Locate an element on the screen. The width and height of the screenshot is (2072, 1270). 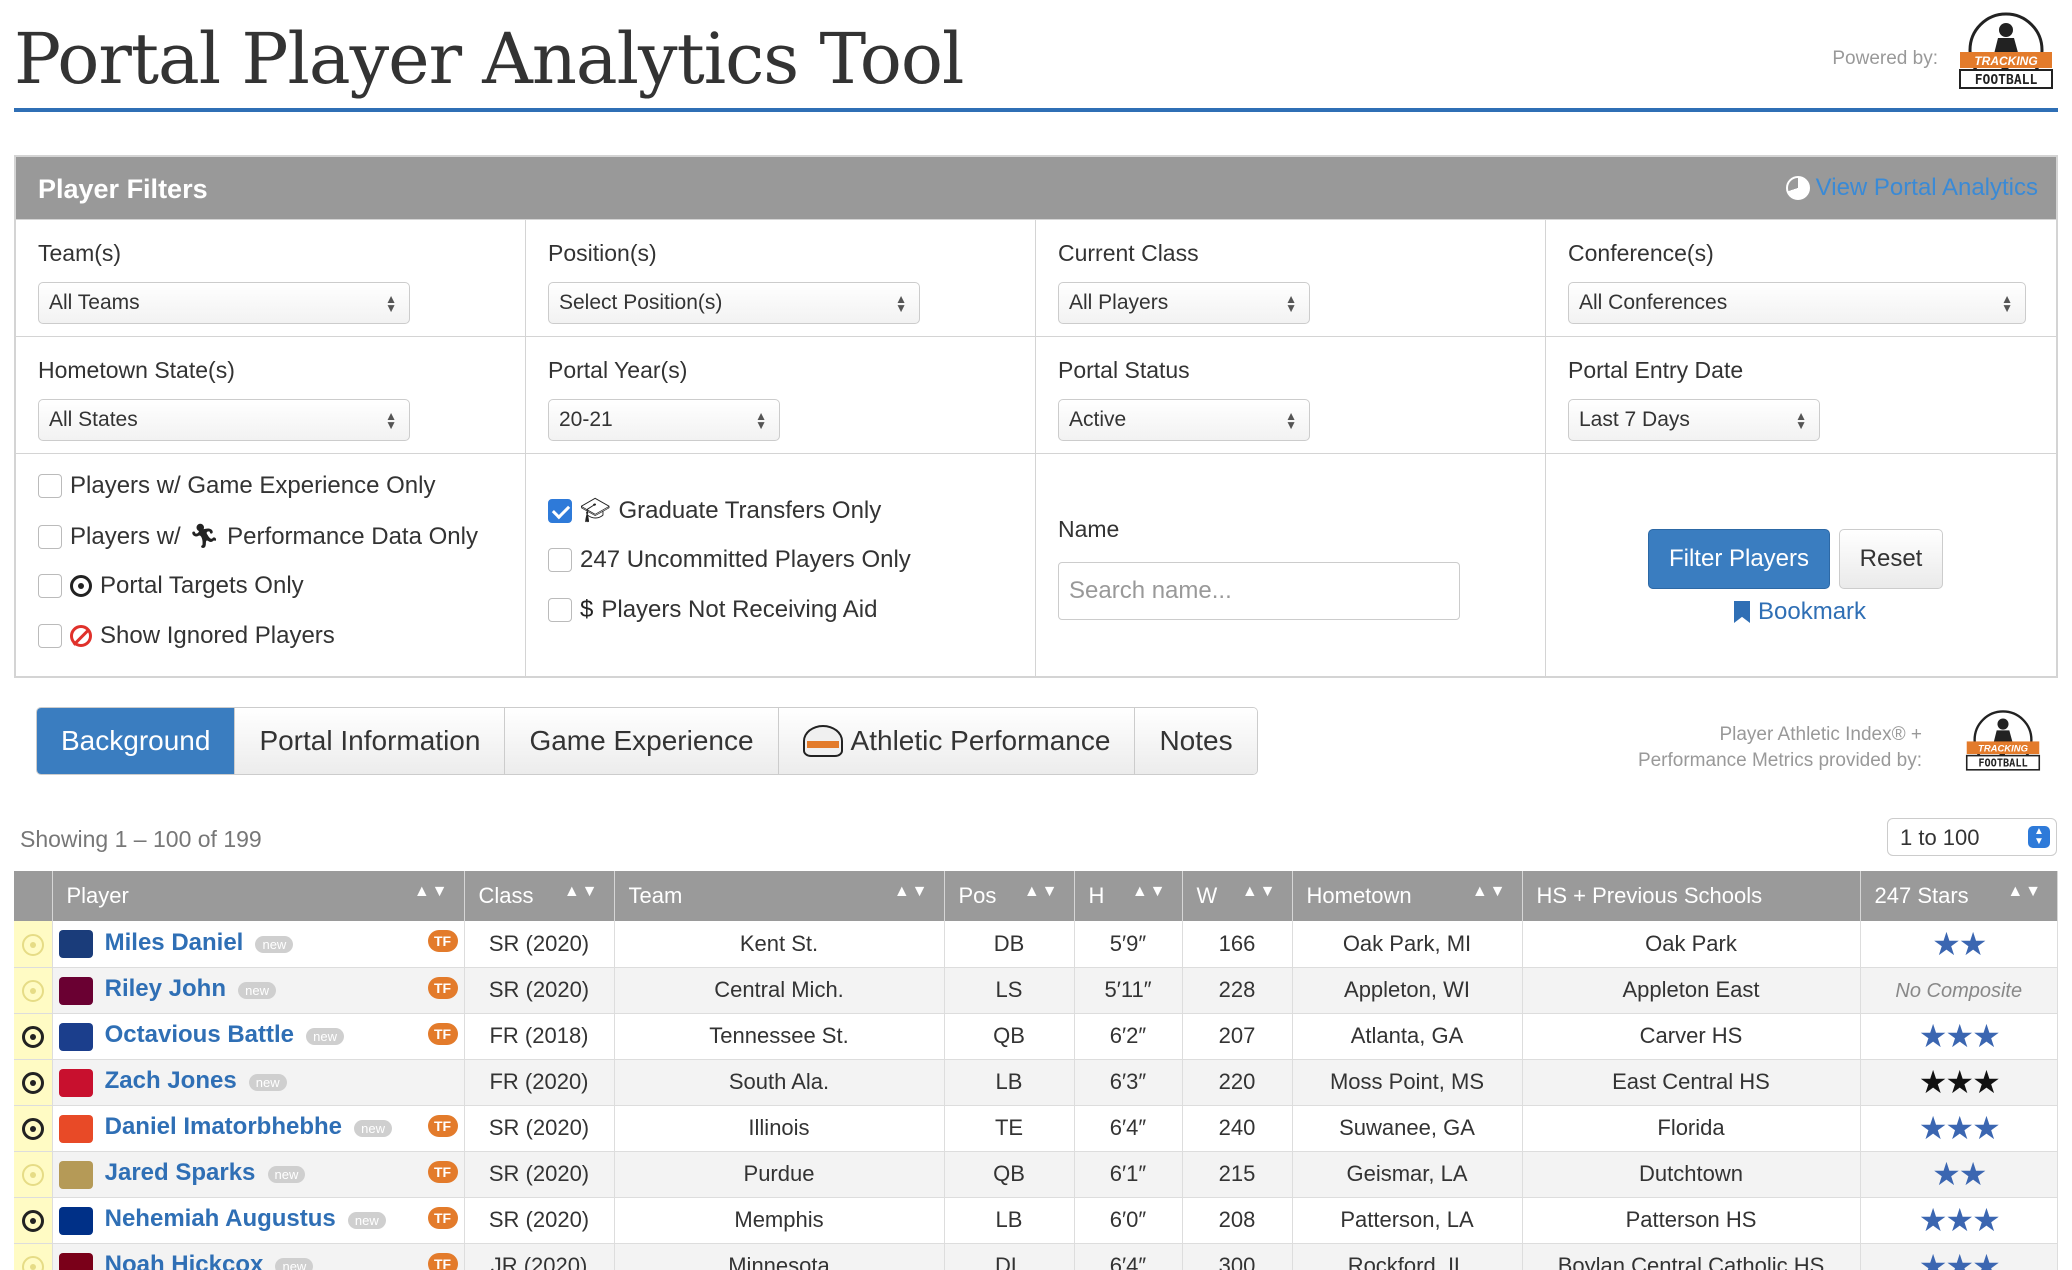
filter-players-button: Filter Players is located at coordinates (1739, 559).